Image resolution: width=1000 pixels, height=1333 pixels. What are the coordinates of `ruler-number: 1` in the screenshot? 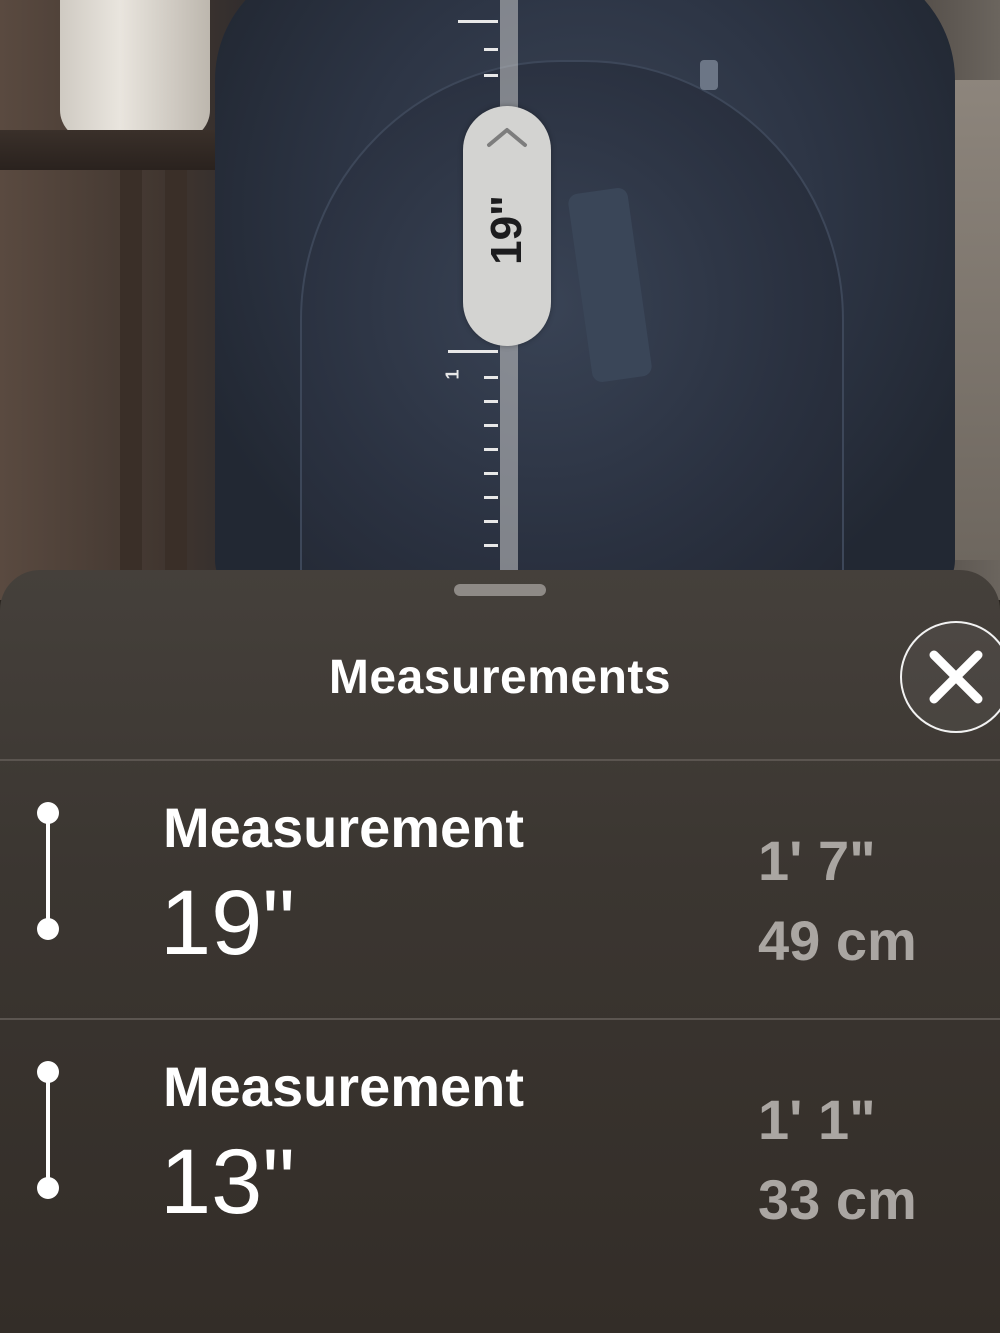 It's located at (452, 374).